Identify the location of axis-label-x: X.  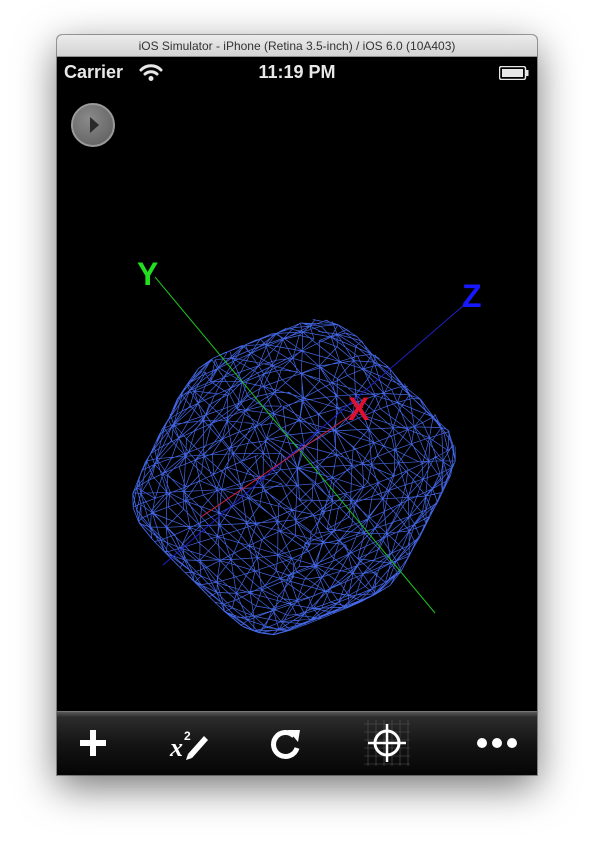
(359, 409).